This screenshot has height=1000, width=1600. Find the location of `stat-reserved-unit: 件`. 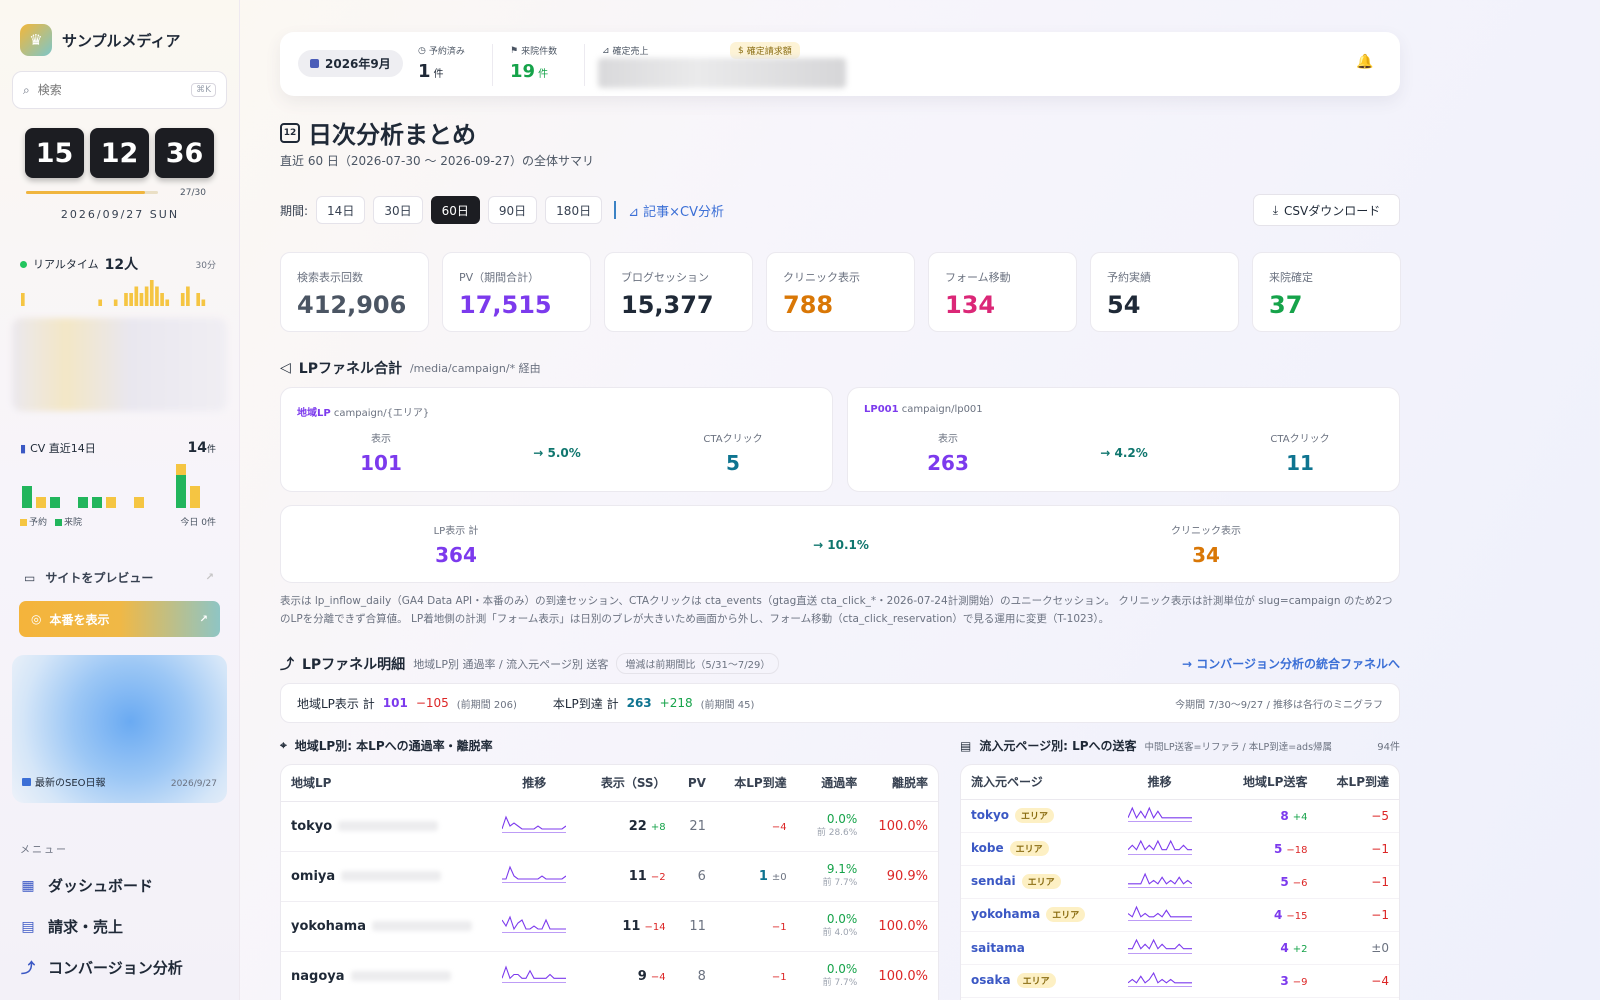

stat-reserved-unit: 件 is located at coordinates (438, 74).